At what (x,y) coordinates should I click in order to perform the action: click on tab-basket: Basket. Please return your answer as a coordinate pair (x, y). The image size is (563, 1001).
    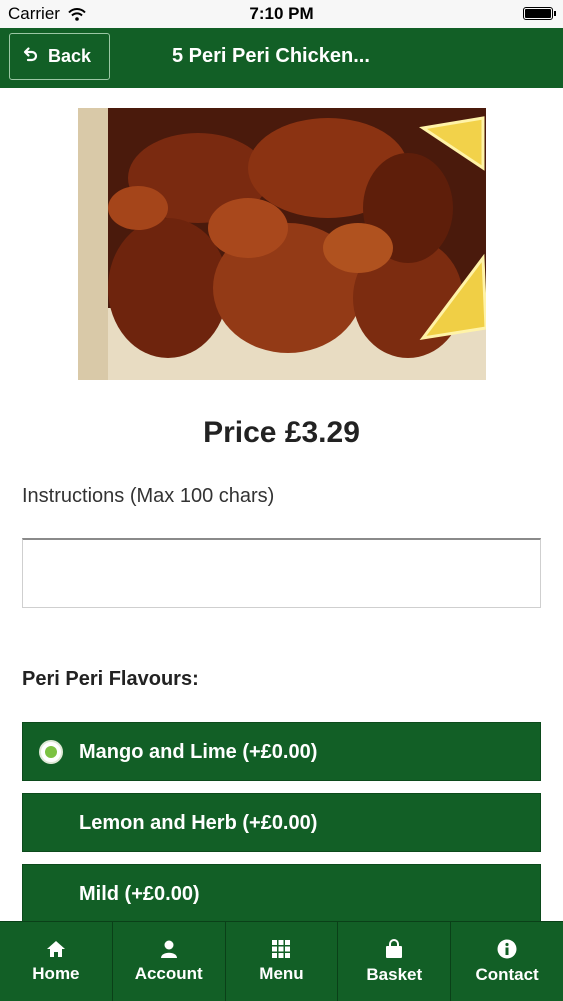
    Looking at the image, I should click on (393, 961).